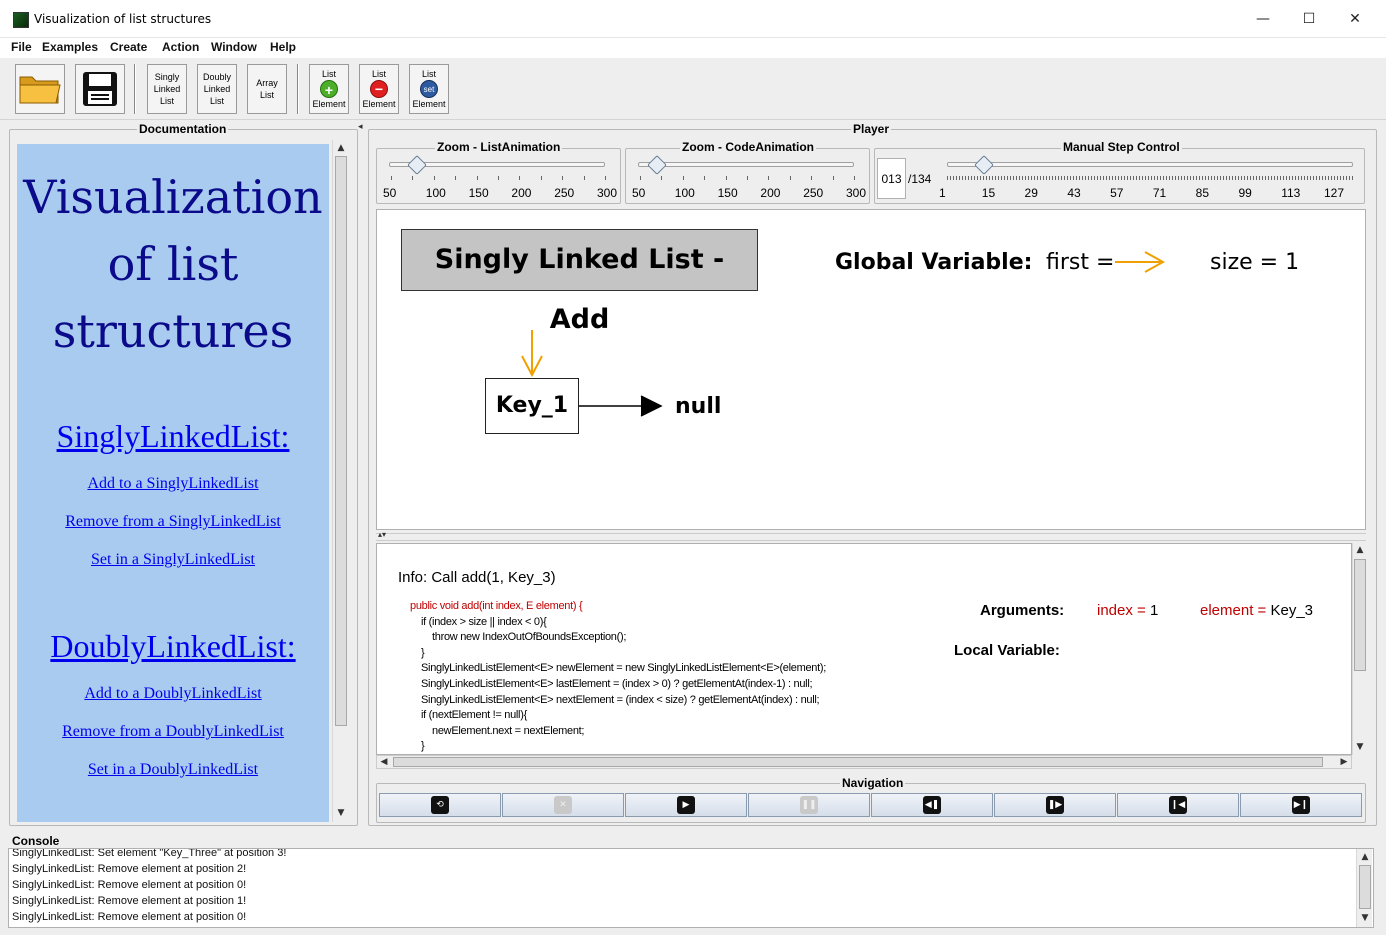  Describe the element at coordinates (167, 89) in the screenshot. I see `singly-linked-list-button: Singly Linked List` at that location.